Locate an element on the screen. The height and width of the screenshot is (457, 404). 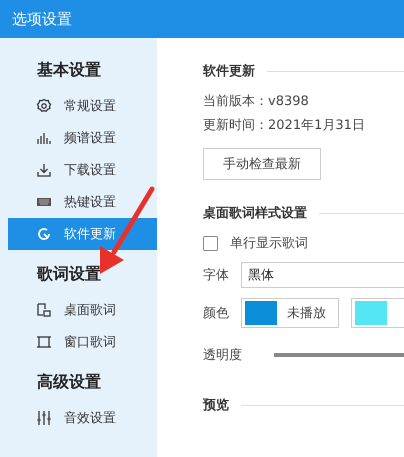
frame-icon is located at coordinates (44, 342).